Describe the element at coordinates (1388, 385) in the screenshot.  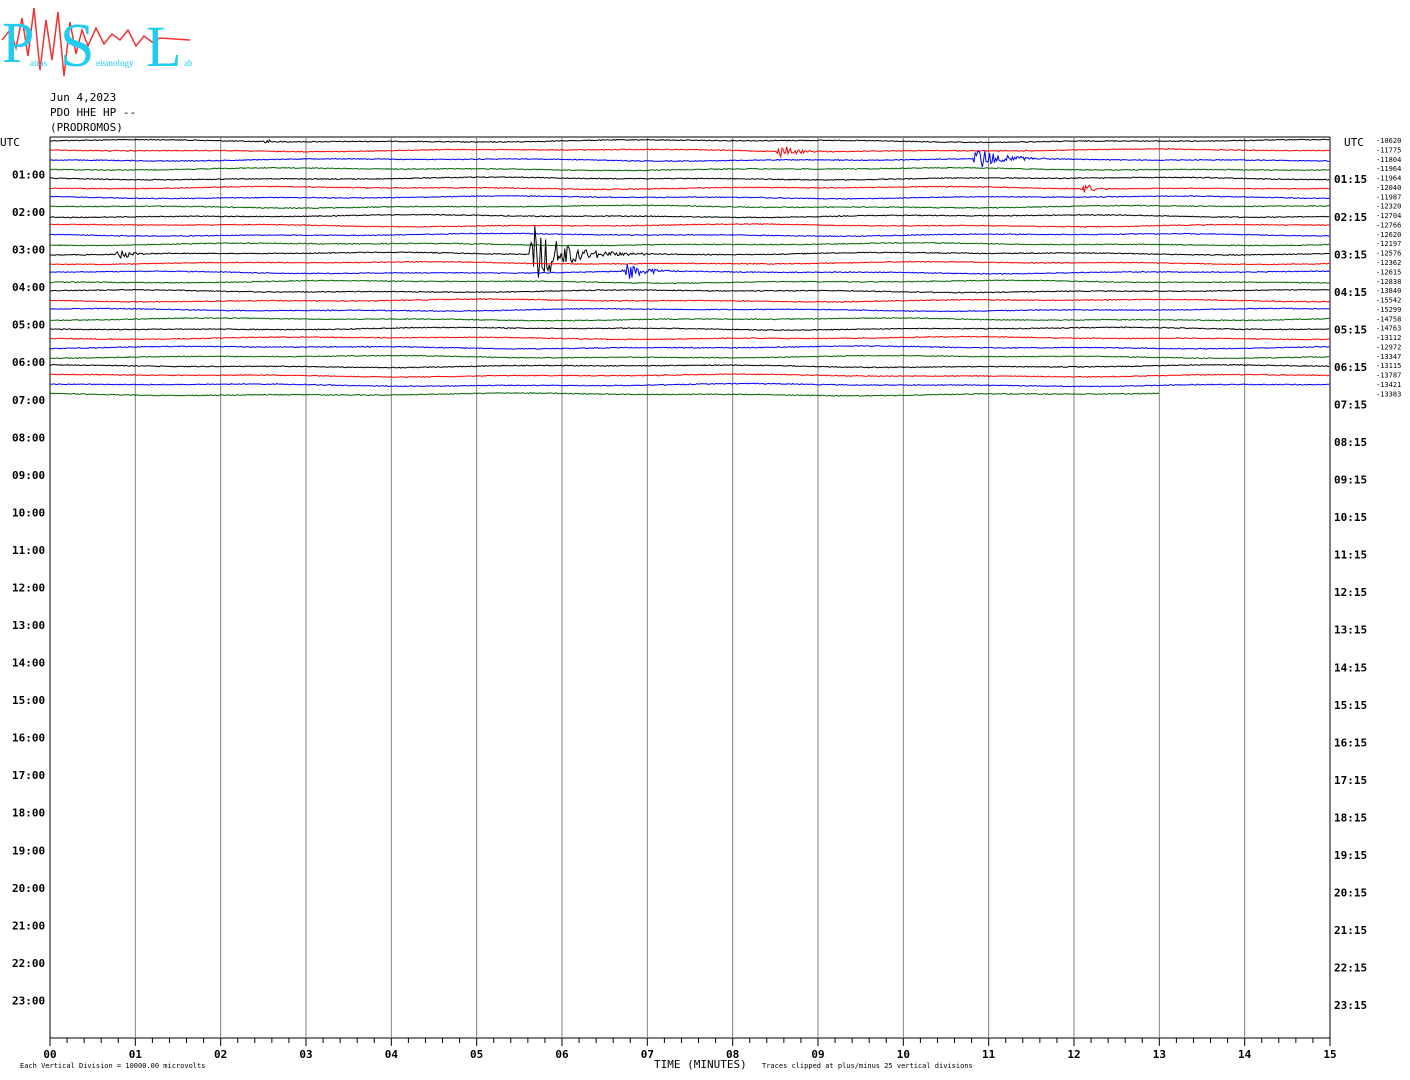
I see `row-offset-label: -13421` at that location.